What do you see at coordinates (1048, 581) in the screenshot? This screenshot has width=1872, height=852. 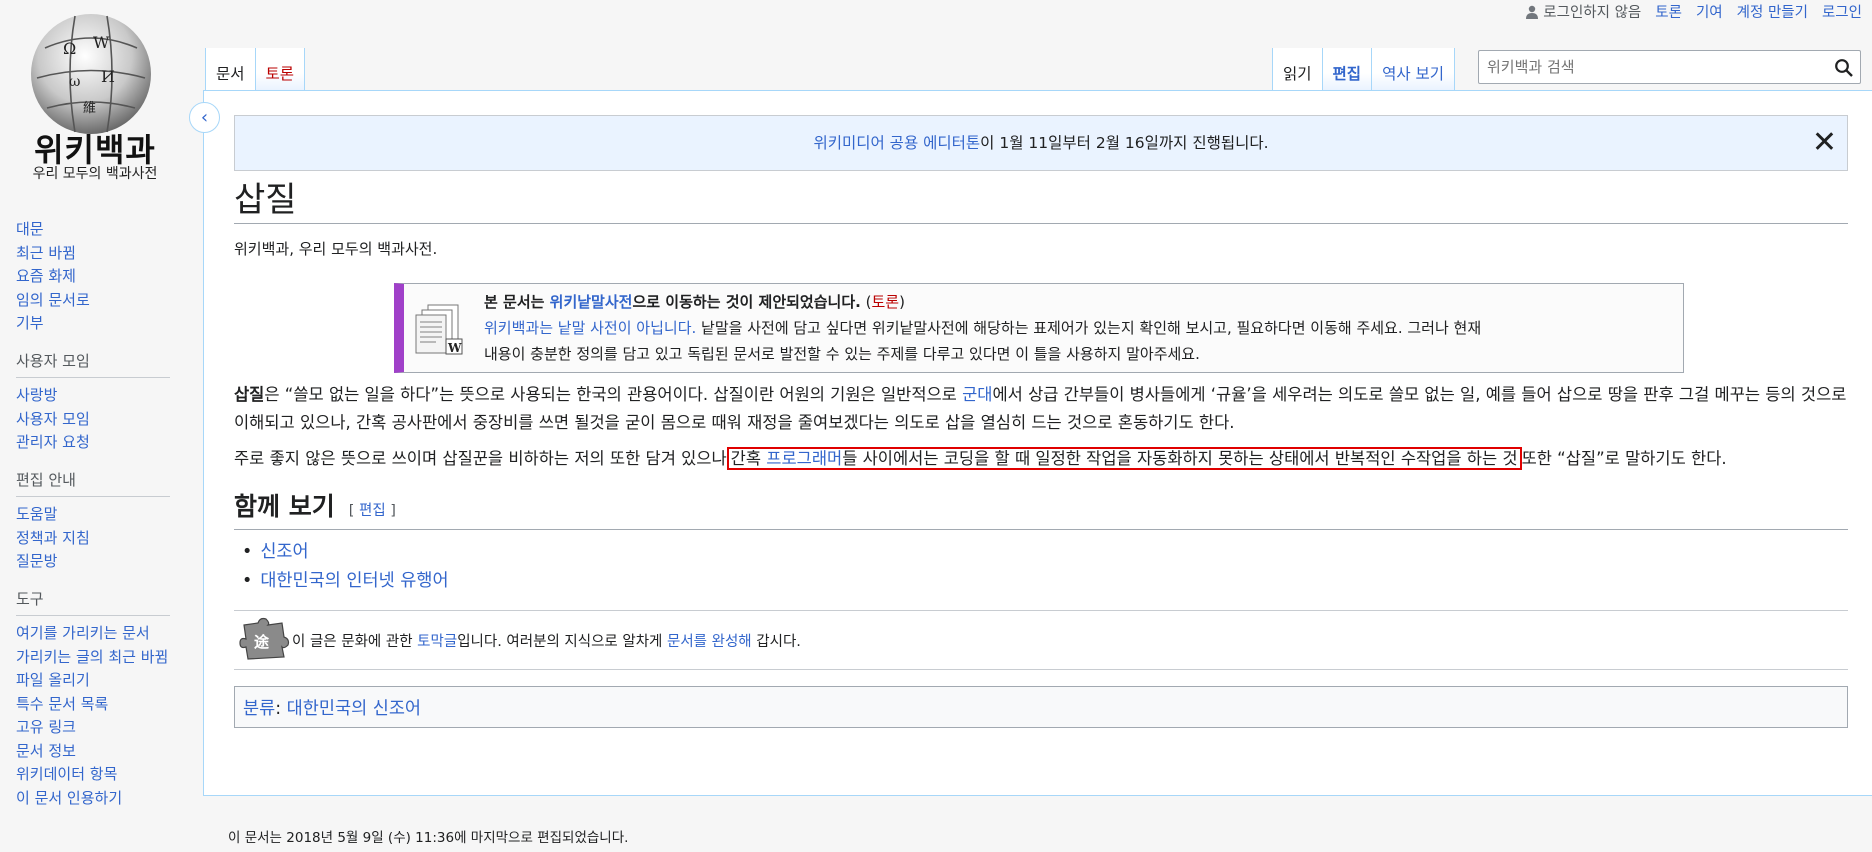 I see `list-item: 대한민국의 인터넷 유행어` at bounding box center [1048, 581].